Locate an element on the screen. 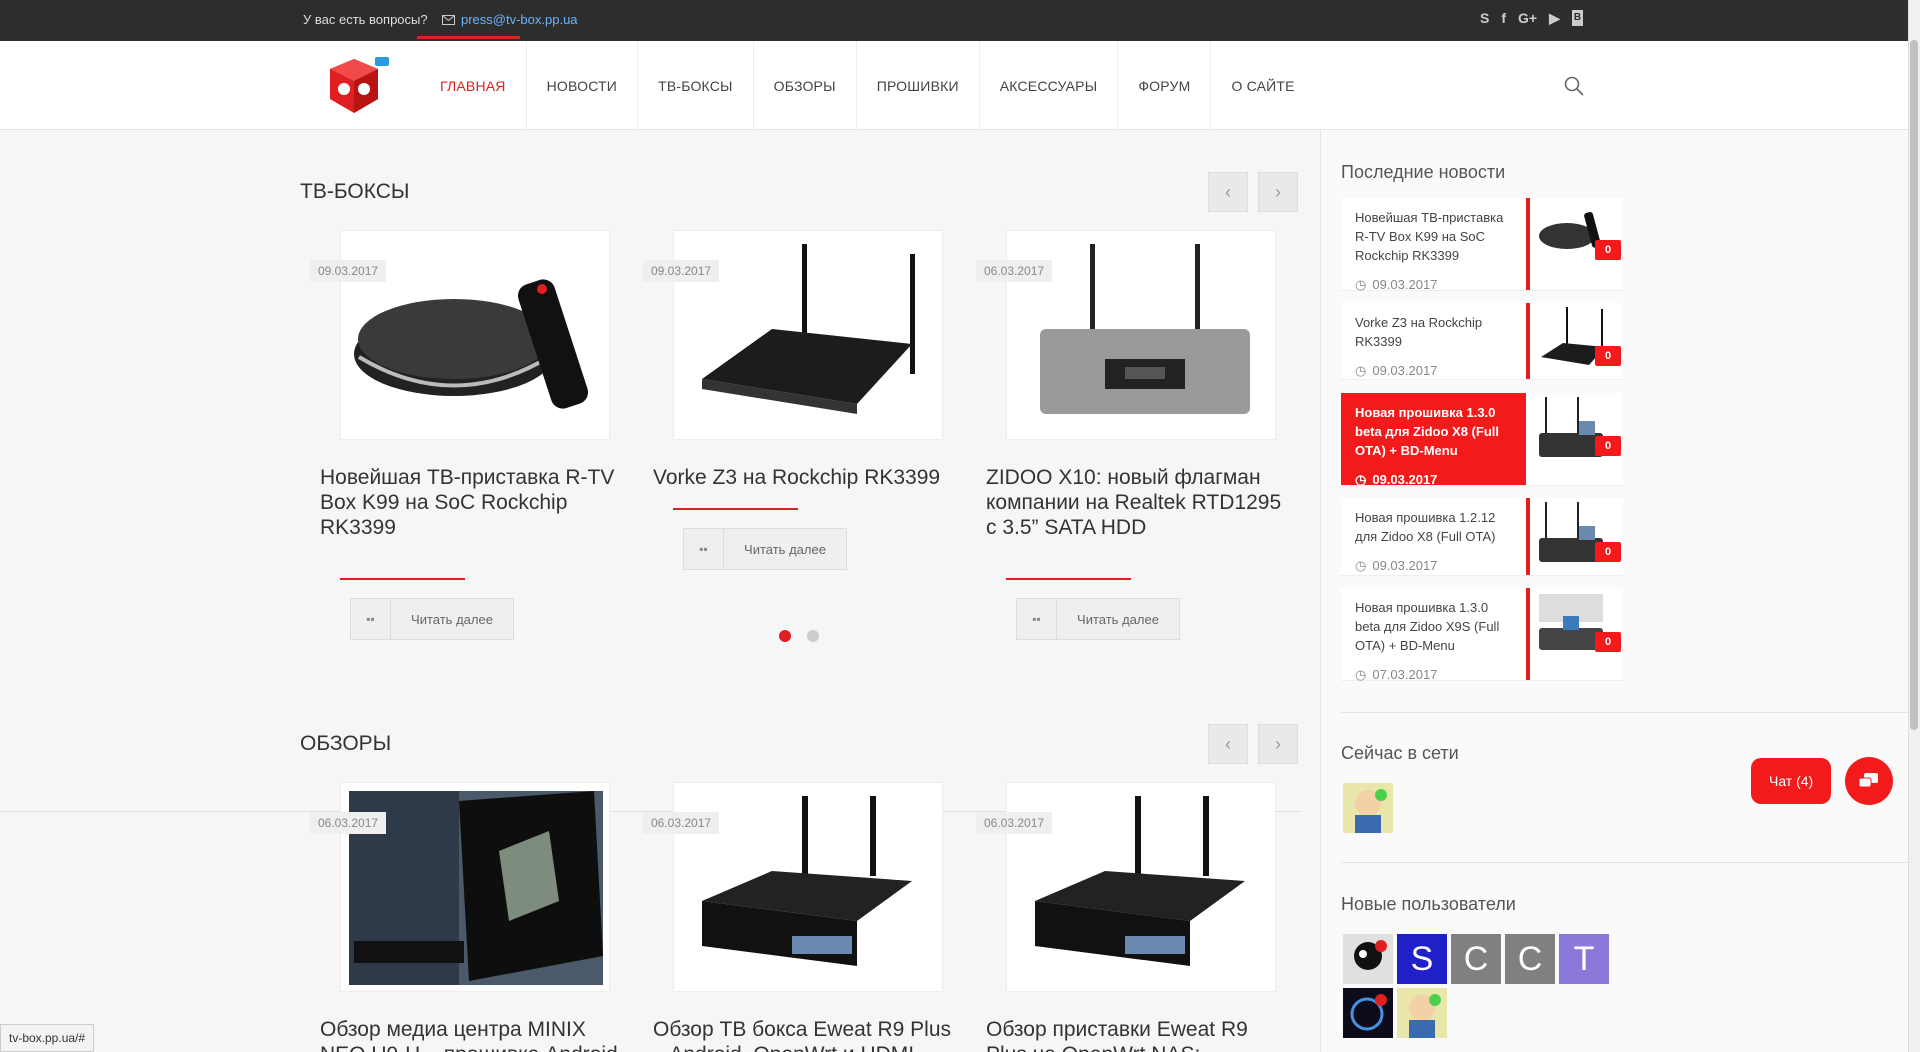 The height and width of the screenshot is (1052, 1920). social-links: S f G+ ▶ B is located at coordinates (1532, 18).